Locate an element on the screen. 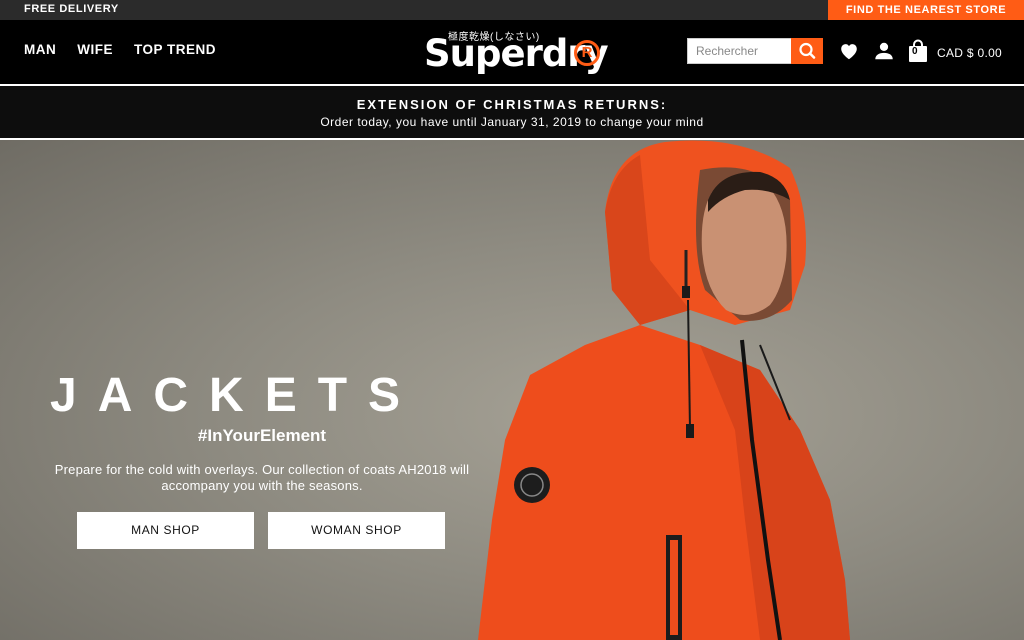 The width and height of the screenshot is (1024, 640). woman-shop-button: WOMAN SHOP is located at coordinates (356, 530).